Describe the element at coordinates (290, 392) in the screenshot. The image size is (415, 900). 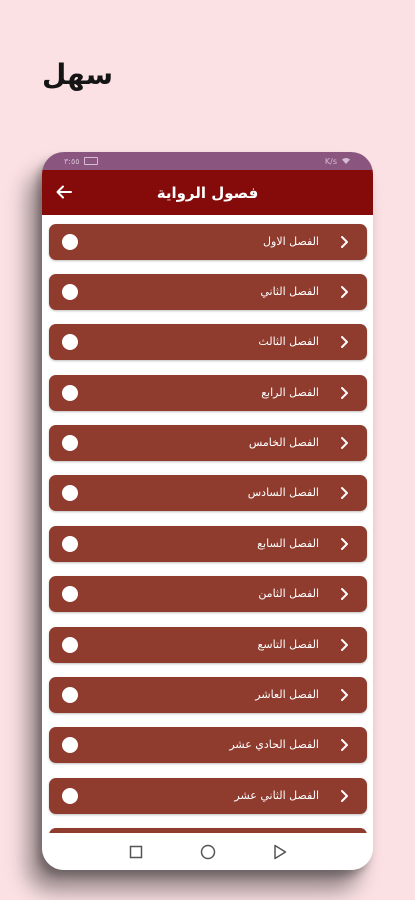
I see `chapter-label: الفصل الرابع` at that location.